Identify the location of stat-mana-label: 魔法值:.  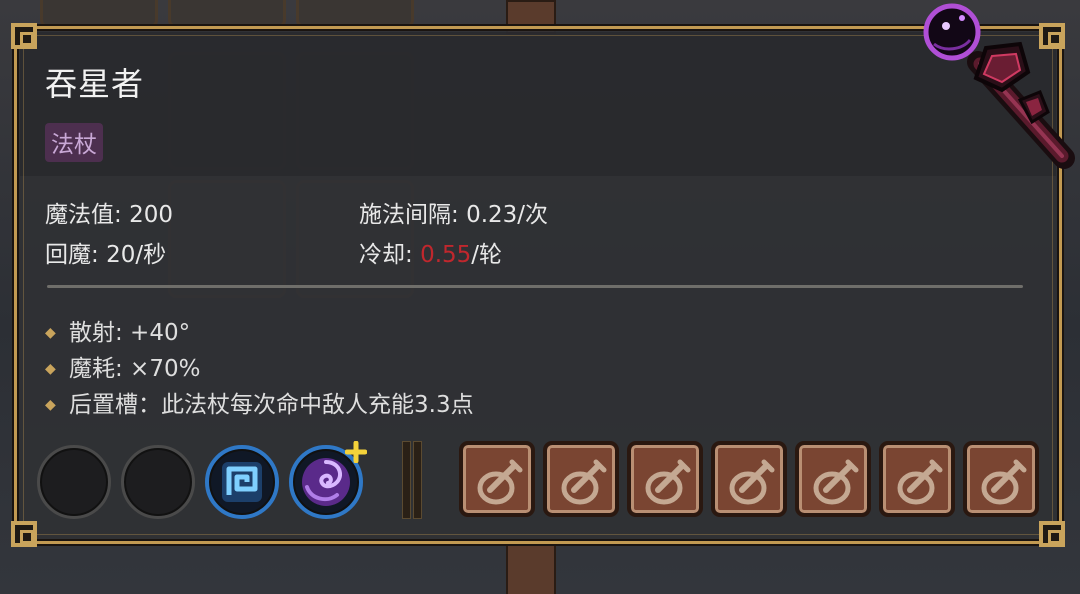
(87, 215).